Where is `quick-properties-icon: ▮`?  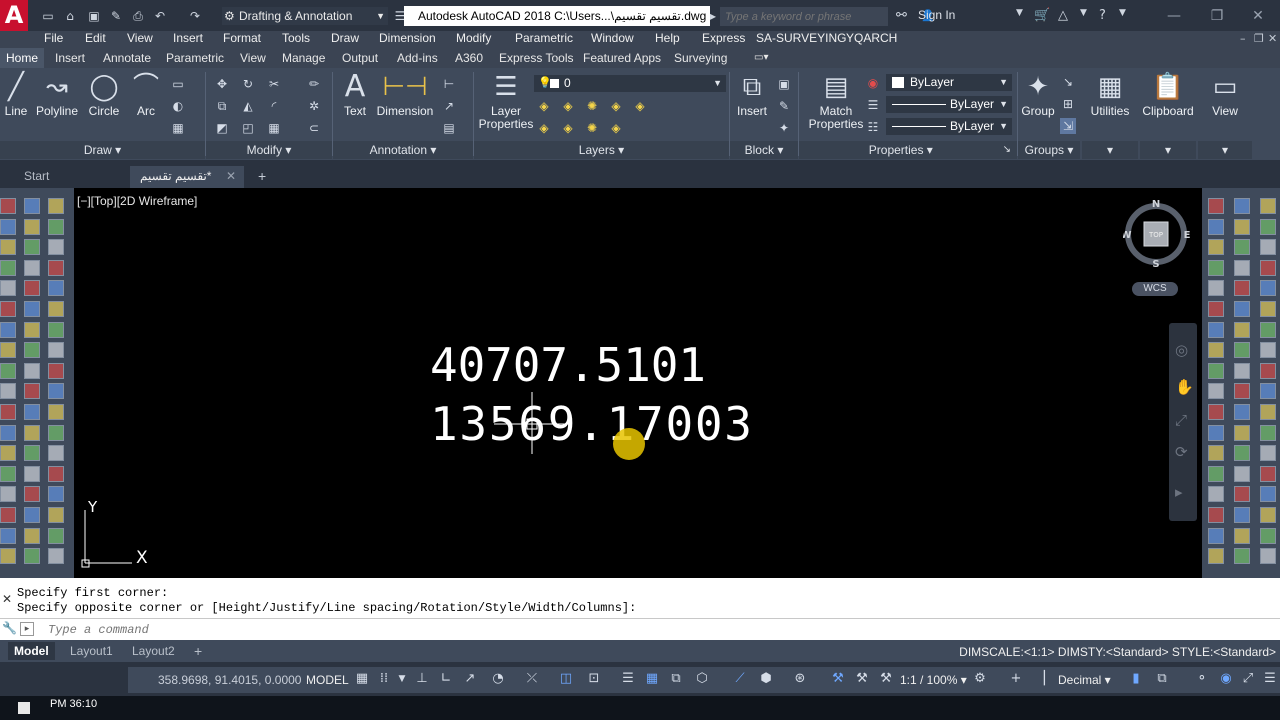
quick-properties-icon: ▮ is located at coordinates (1136, 679).